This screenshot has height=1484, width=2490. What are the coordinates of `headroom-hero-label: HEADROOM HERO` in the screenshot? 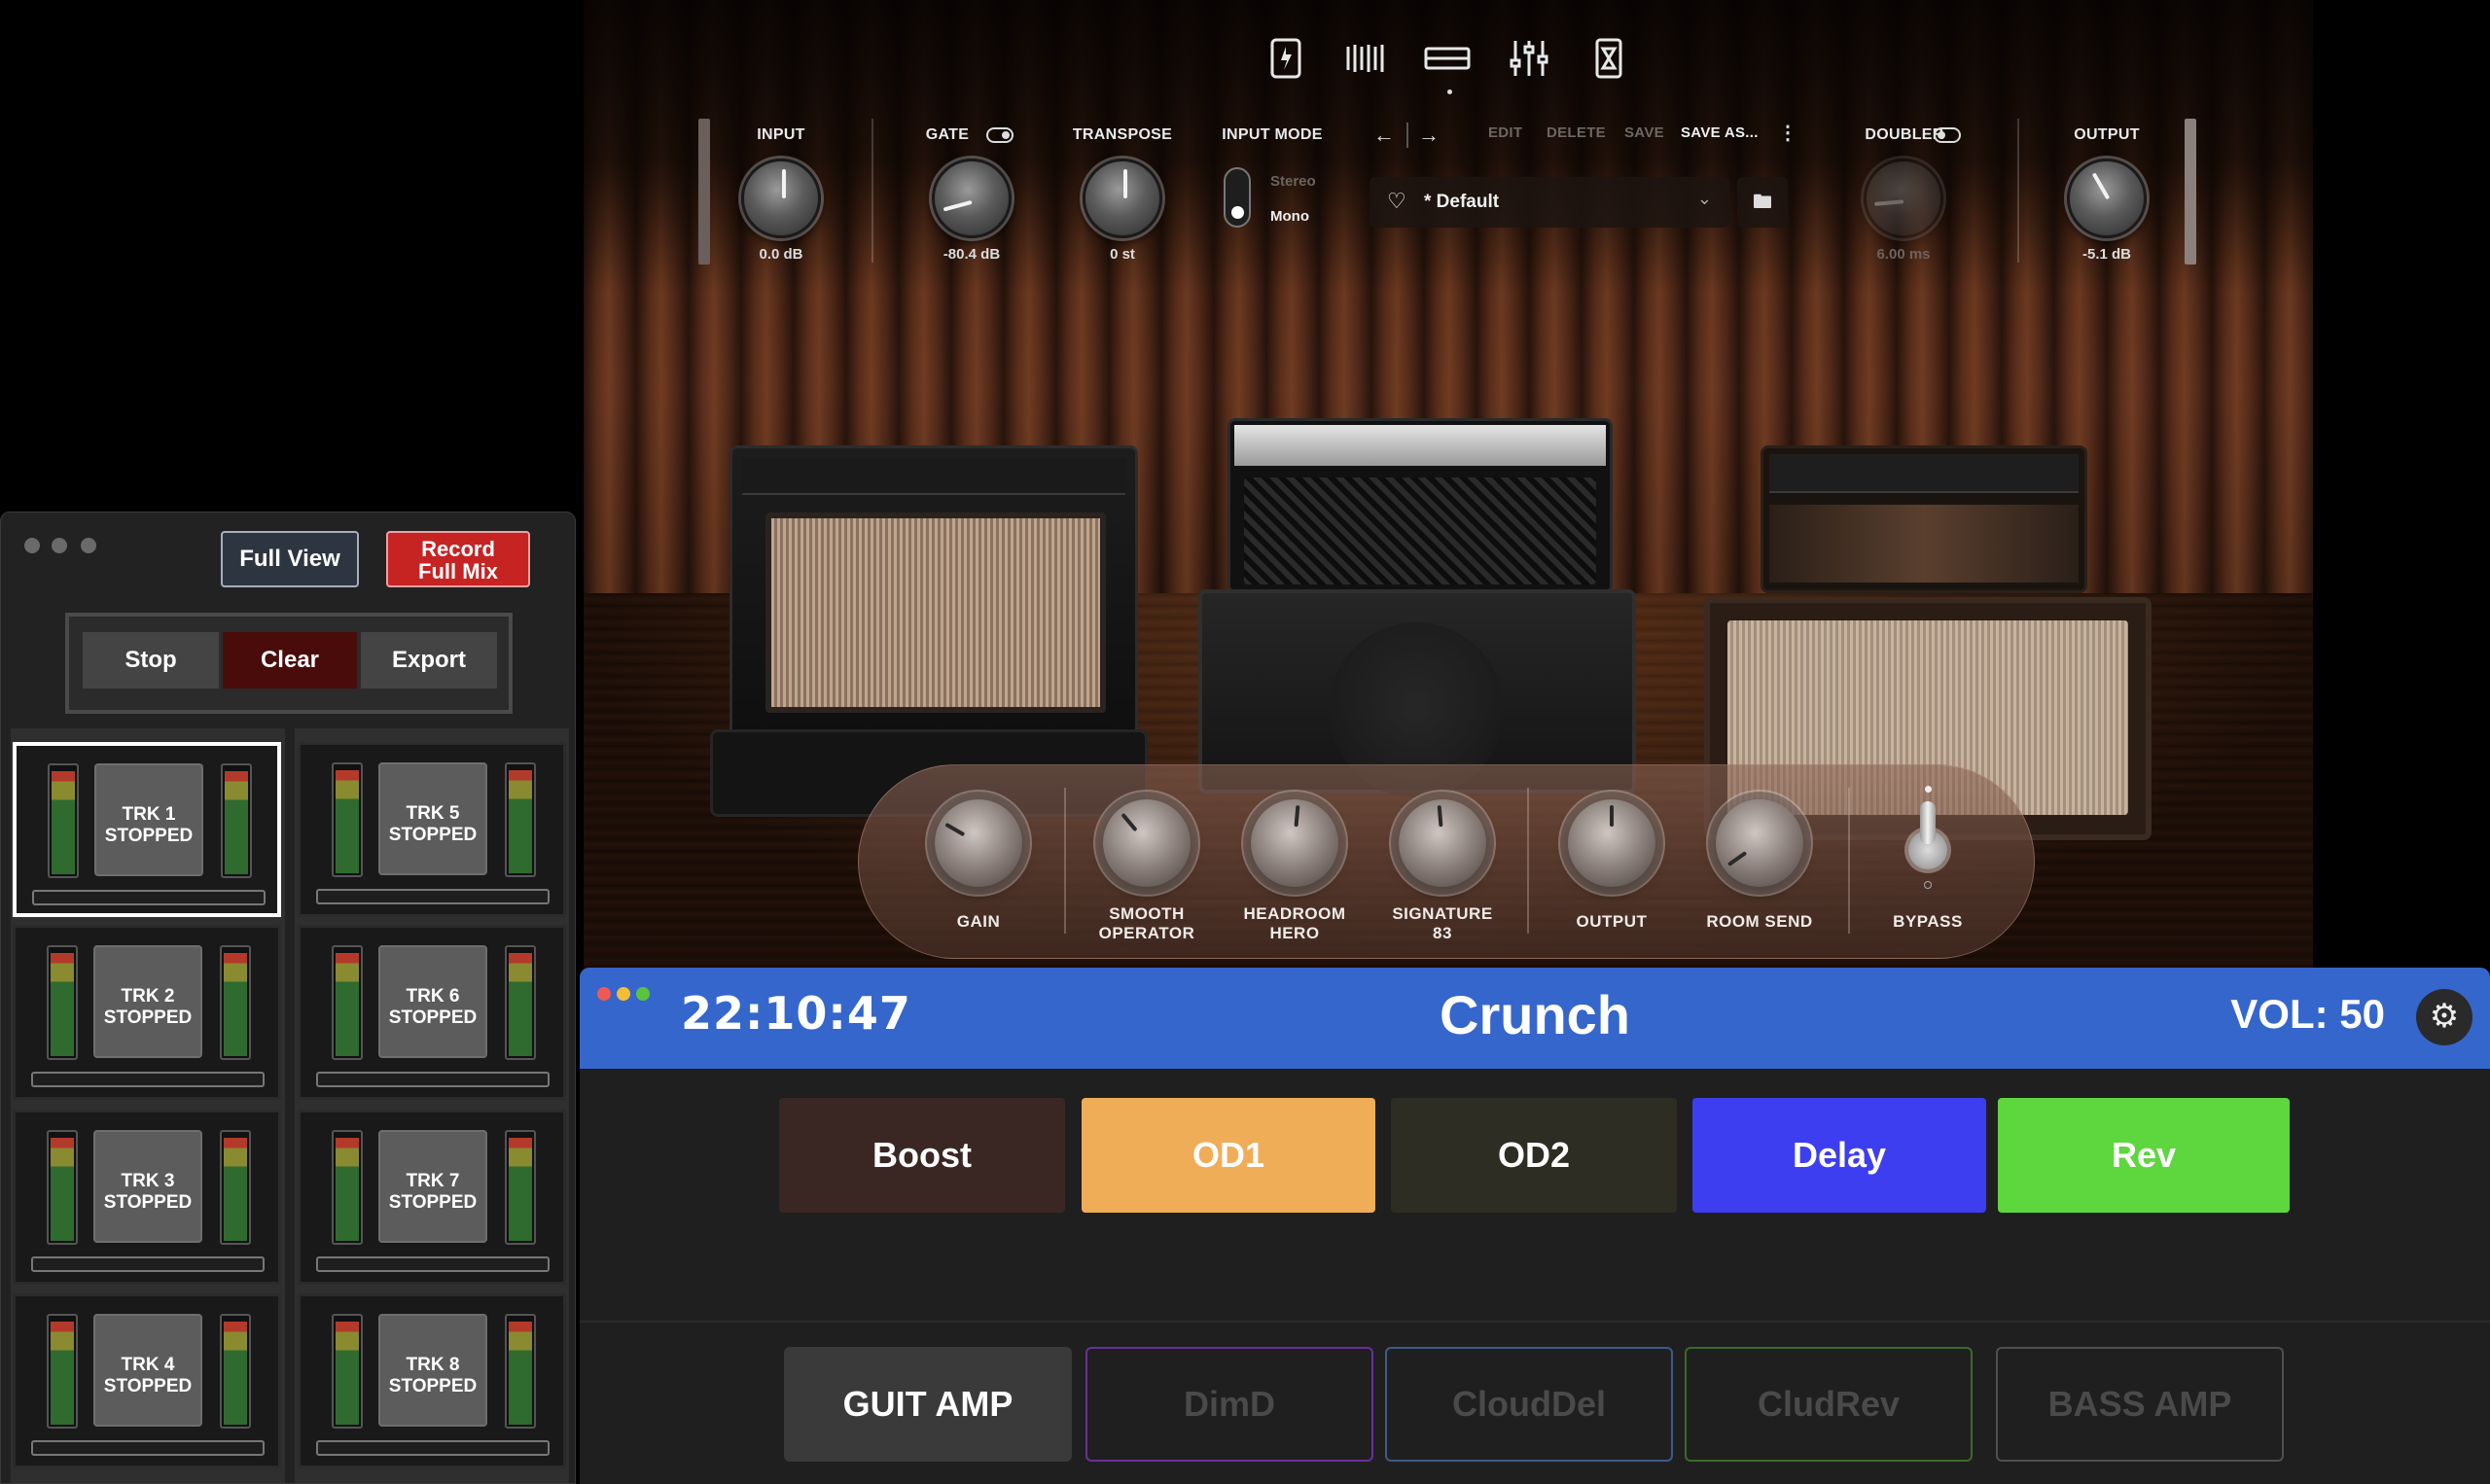 It's located at (1294, 923).